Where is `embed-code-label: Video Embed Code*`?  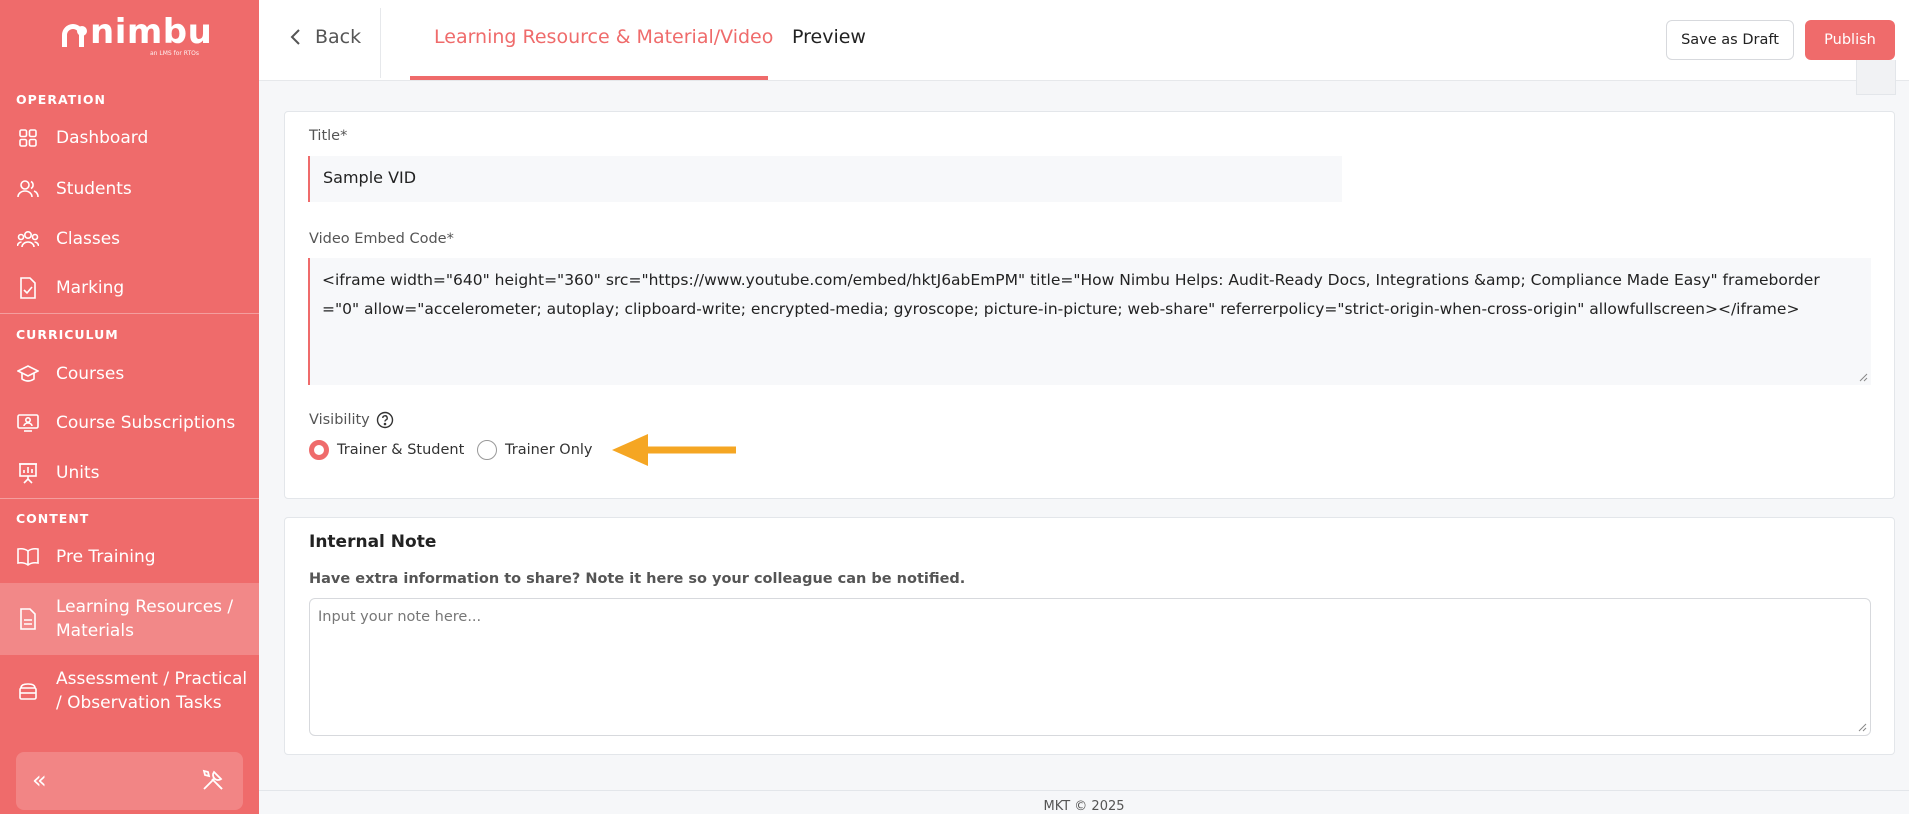 embed-code-label: Video Embed Code* is located at coordinates (381, 239).